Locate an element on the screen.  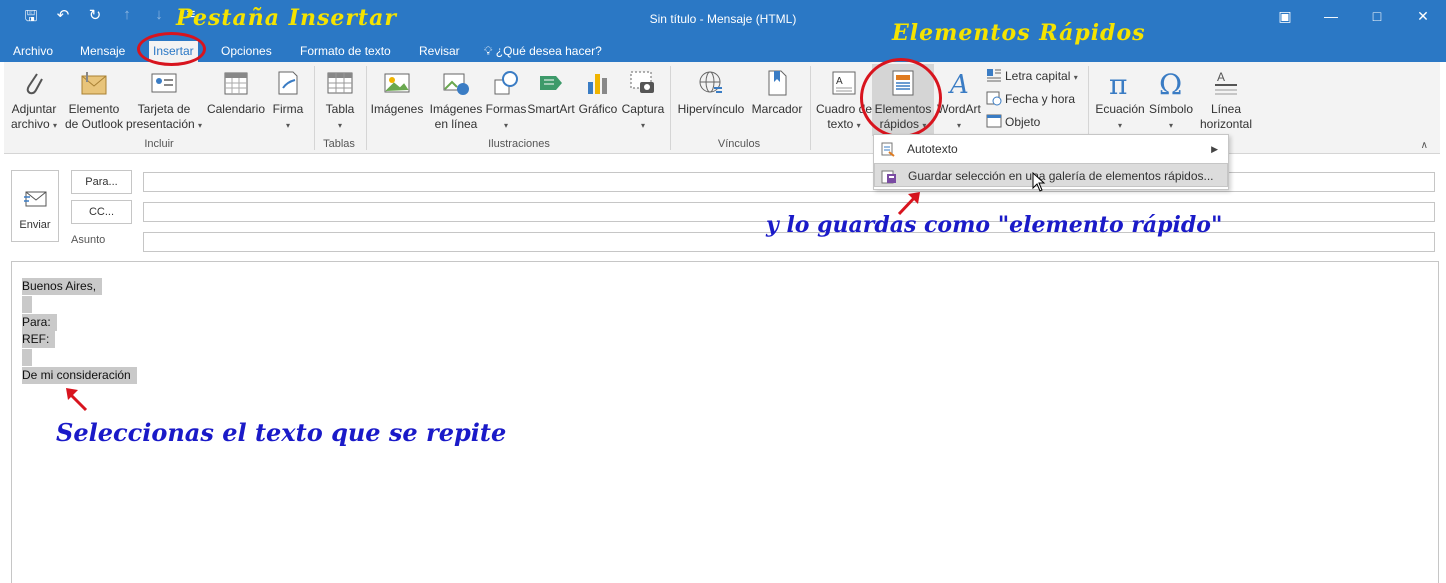
arrow-to-text-icon is located at coordinates (77, 400).